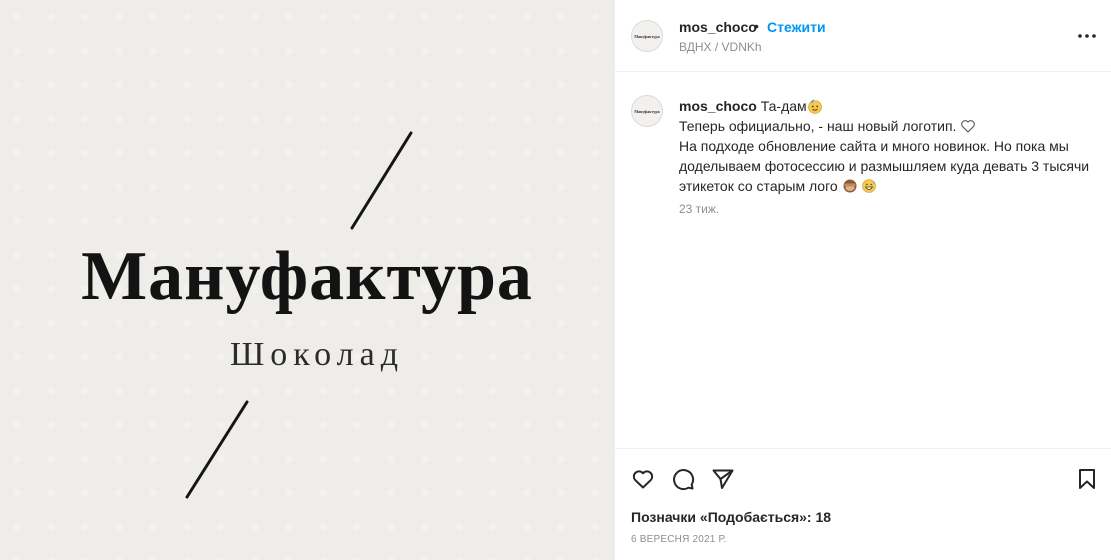 The width and height of the screenshot is (1111, 560). I want to click on see-no-evil-monkey-icon, so click(850, 186).